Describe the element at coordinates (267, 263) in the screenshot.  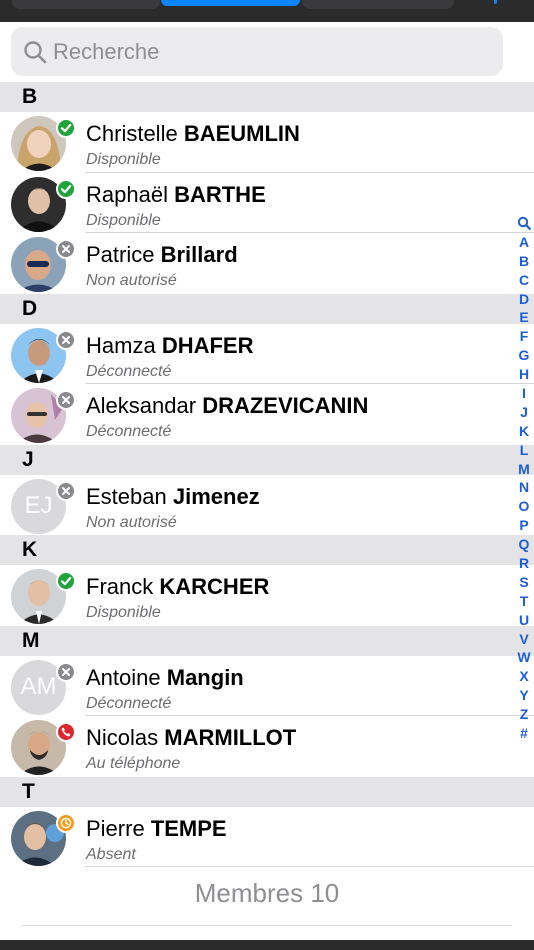
I see `contact-row: Patrice Brillard Non autorisé` at that location.